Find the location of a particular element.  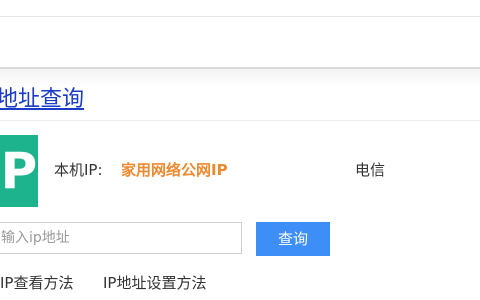

local-ip-value: 家用网络公网IP is located at coordinates (174, 170).